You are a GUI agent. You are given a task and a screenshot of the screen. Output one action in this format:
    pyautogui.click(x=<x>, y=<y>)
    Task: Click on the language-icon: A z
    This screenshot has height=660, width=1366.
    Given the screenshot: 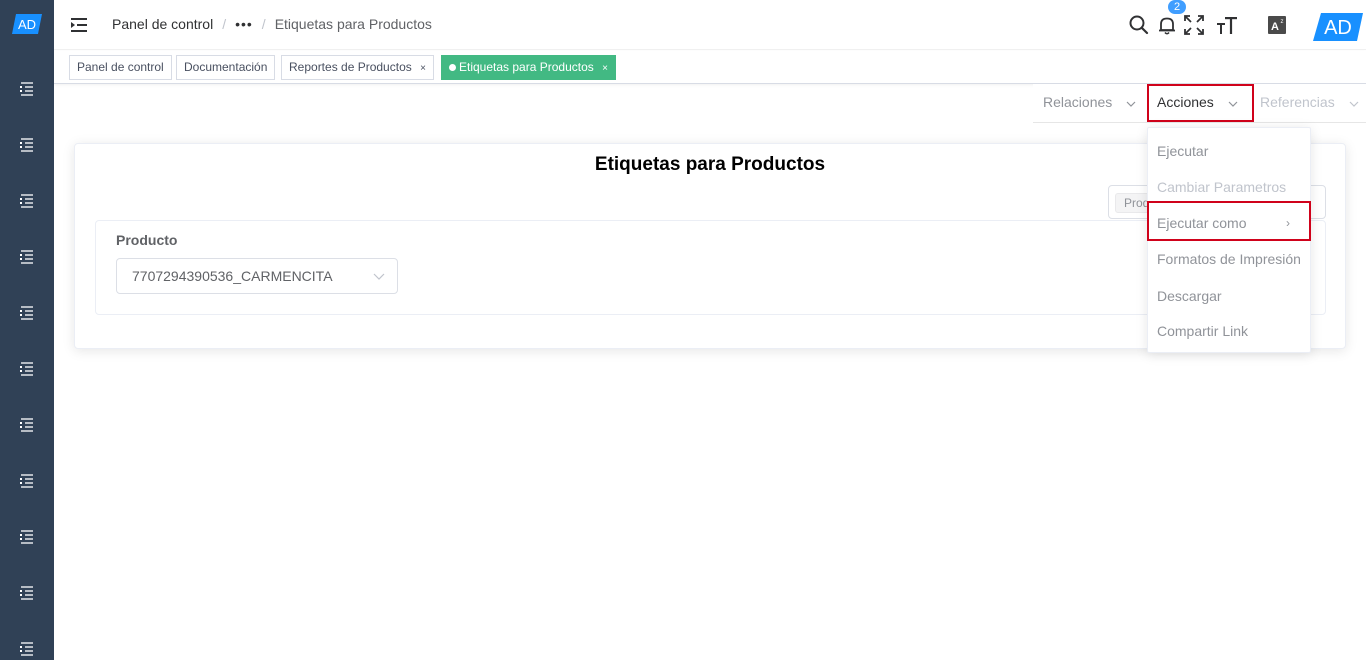 What is the action you would take?
    pyautogui.click(x=1277, y=25)
    